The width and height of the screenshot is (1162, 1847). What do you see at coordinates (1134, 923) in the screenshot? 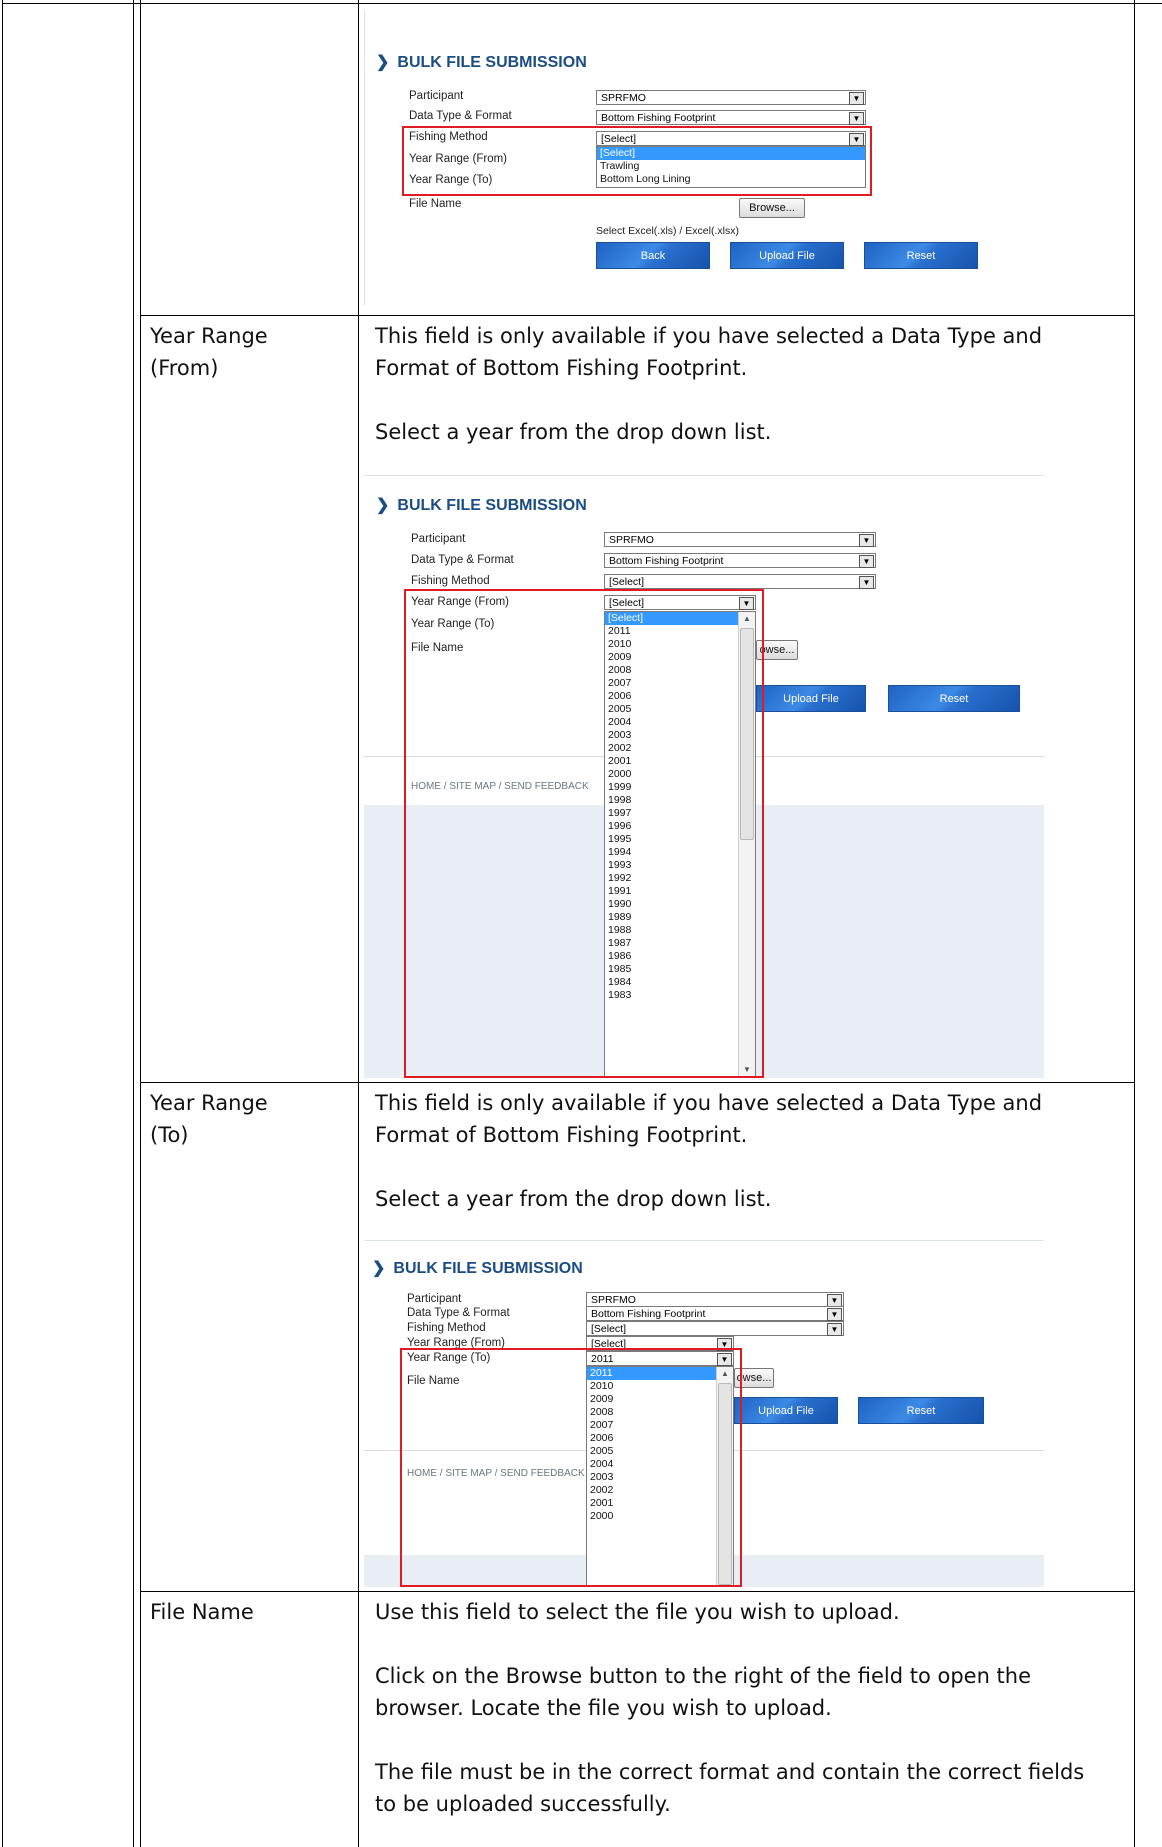
I see `table-right-border` at bounding box center [1134, 923].